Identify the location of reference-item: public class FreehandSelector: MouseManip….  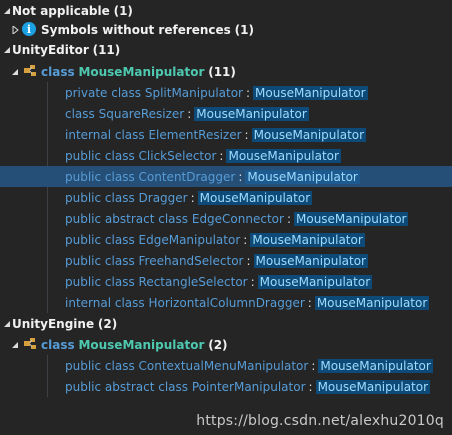
(226, 260).